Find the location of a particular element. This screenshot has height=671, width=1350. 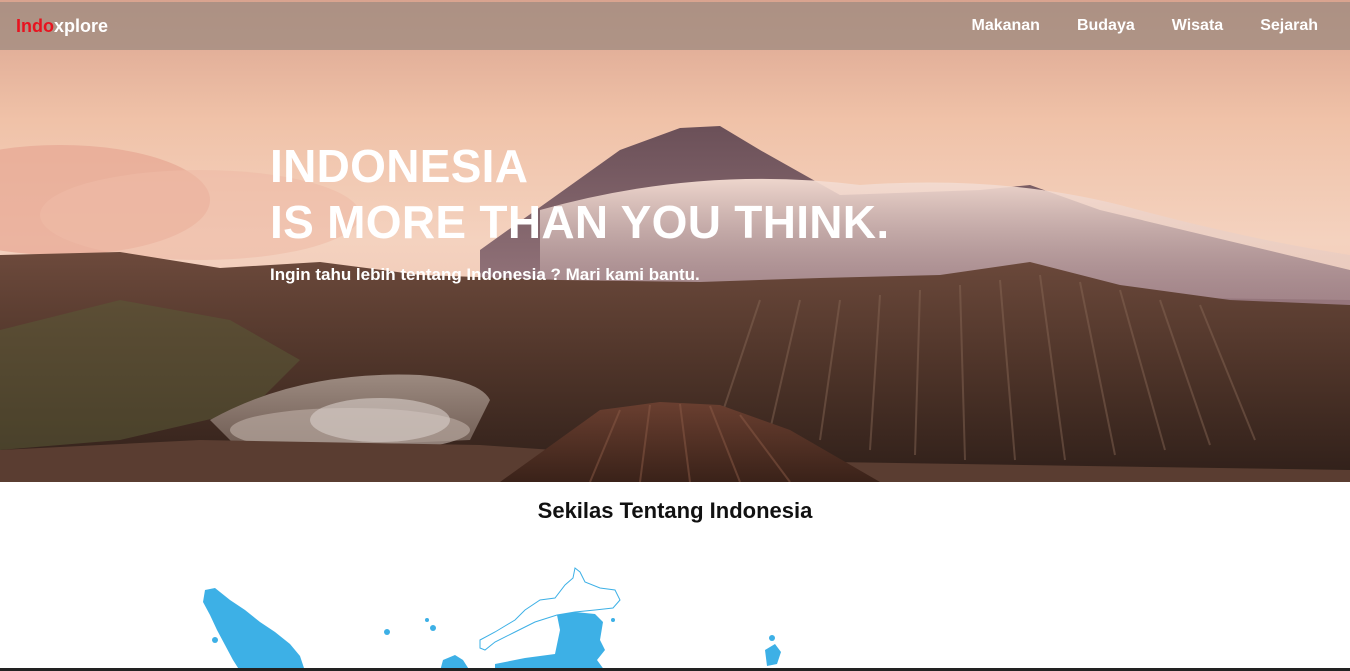

hero-title: INDONESIA IS MORE THAN YOU THINK. is located at coordinates (579, 194).